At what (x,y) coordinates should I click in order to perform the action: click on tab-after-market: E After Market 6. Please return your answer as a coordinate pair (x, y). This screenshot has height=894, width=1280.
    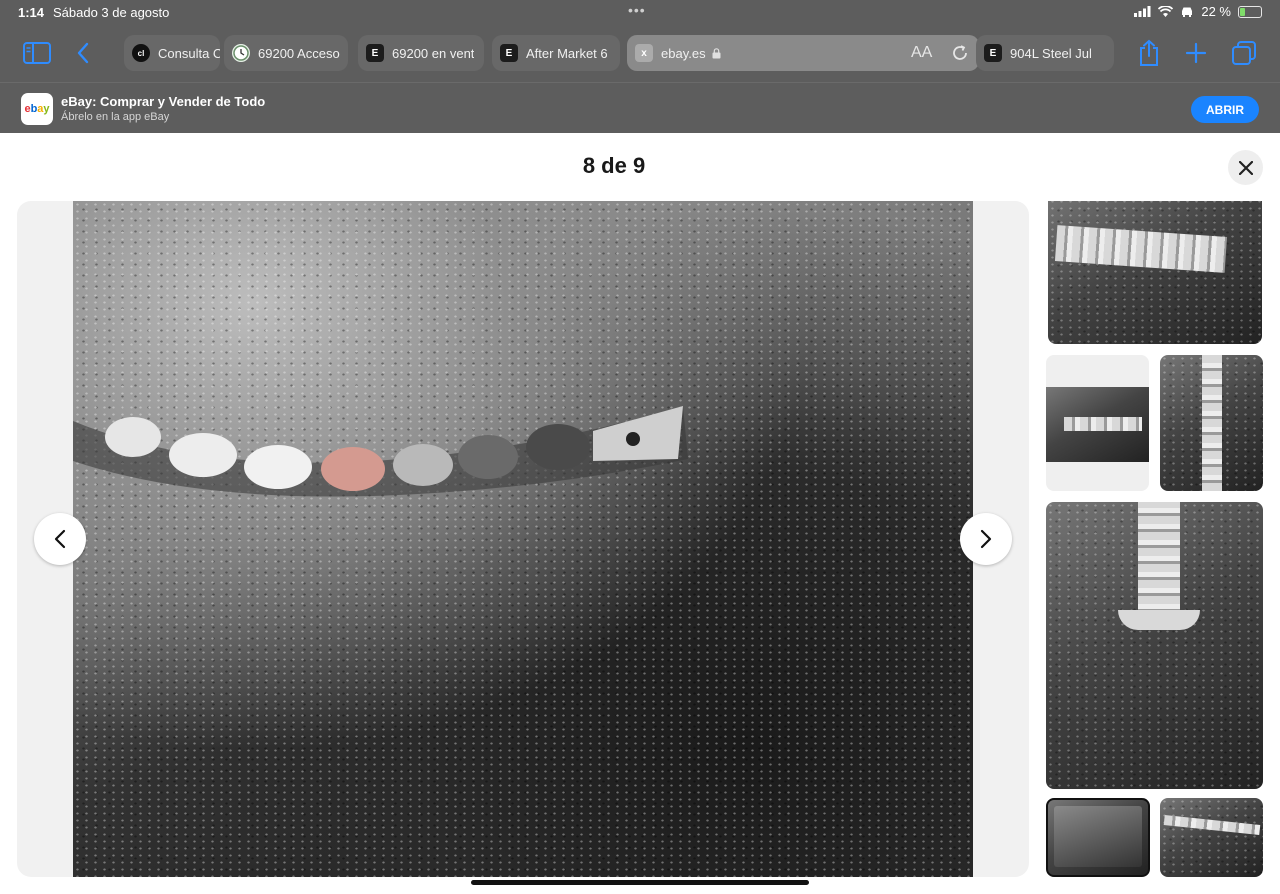
    Looking at the image, I should click on (556, 53).